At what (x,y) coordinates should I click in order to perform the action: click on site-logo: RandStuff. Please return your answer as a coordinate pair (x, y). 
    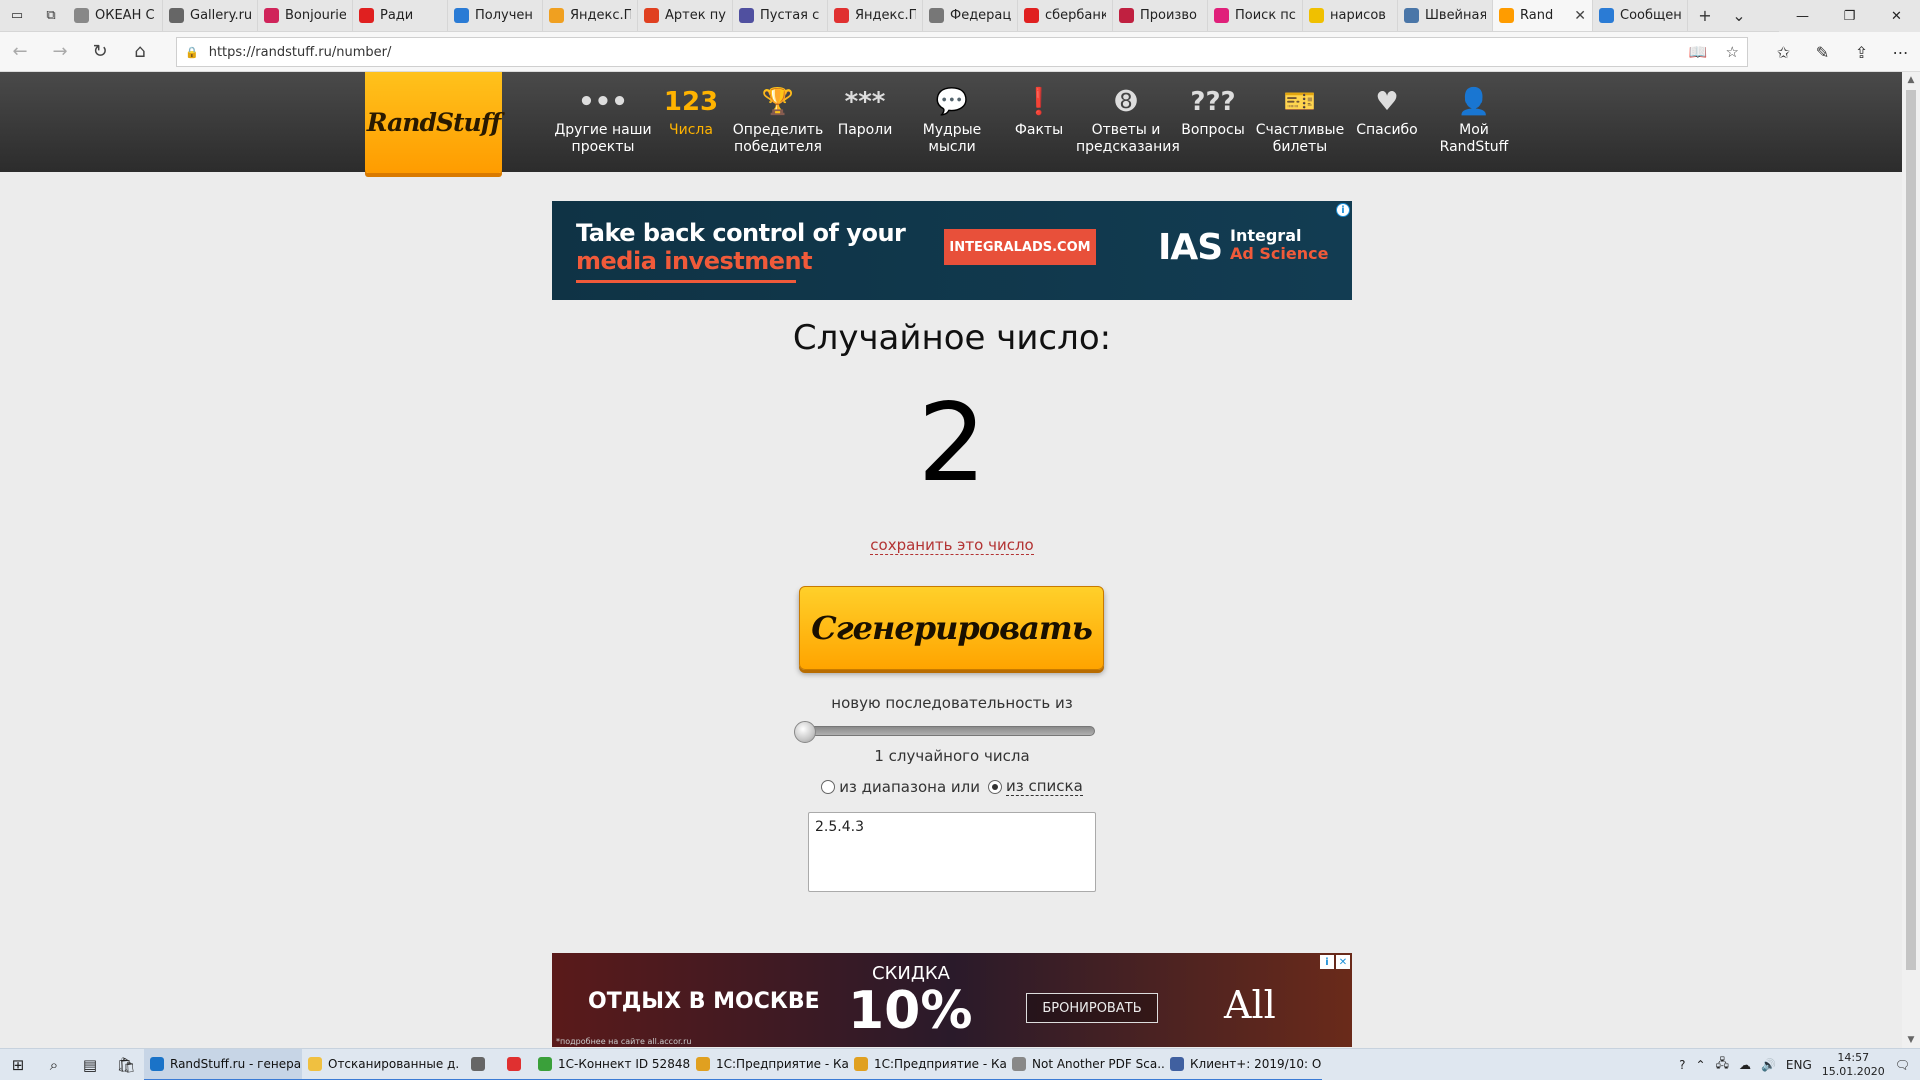
    Looking at the image, I should click on (433, 122).